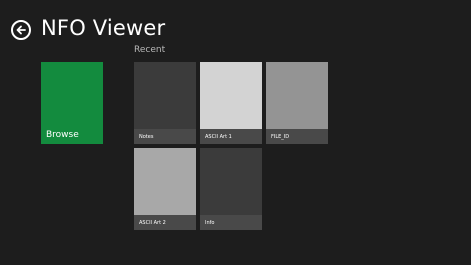  Describe the element at coordinates (165, 222) in the screenshot. I see `file-tile-label: ASCII Art 2` at that location.